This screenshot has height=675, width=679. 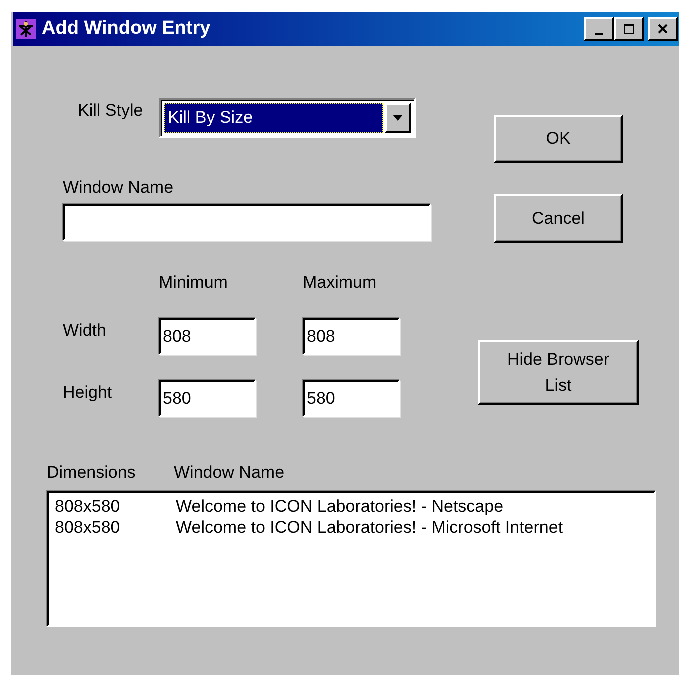 I want to click on close-icon, so click(x=663, y=29).